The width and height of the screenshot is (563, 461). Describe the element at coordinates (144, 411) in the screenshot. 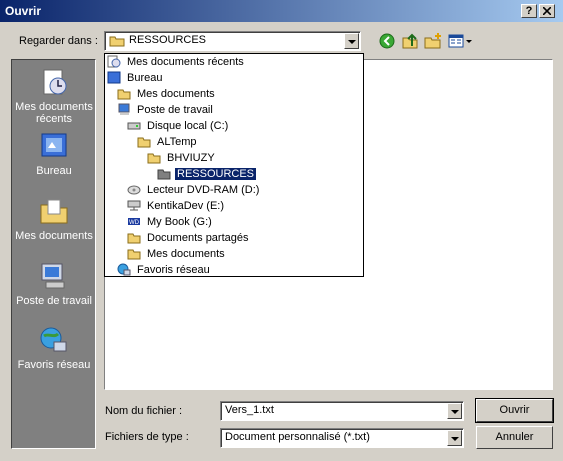

I see `filename-label: Nom du fichier :` at that location.